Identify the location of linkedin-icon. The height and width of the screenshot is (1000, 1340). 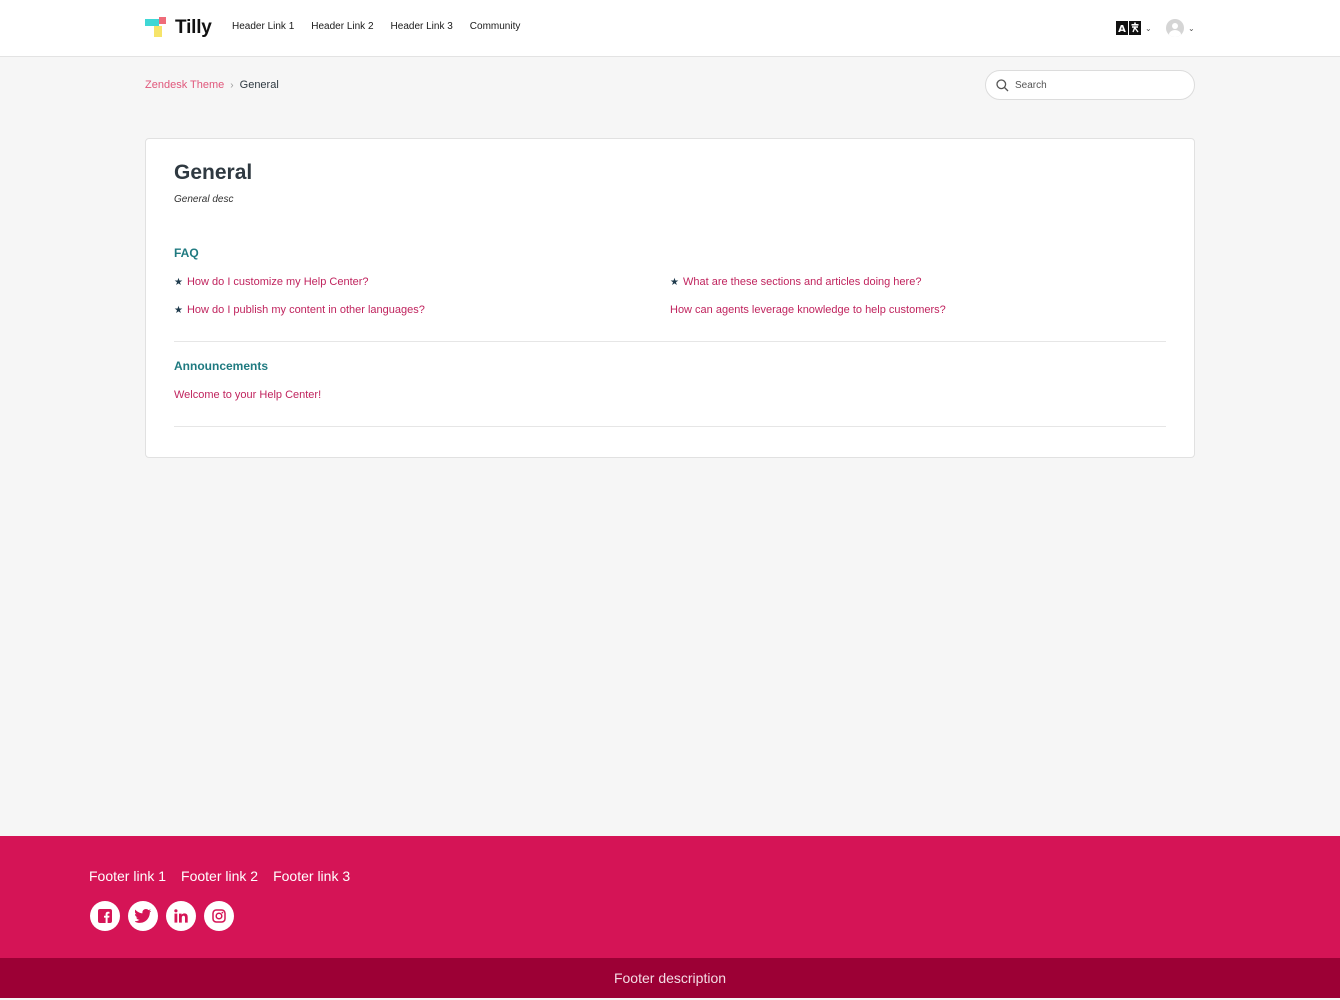
(181, 916).